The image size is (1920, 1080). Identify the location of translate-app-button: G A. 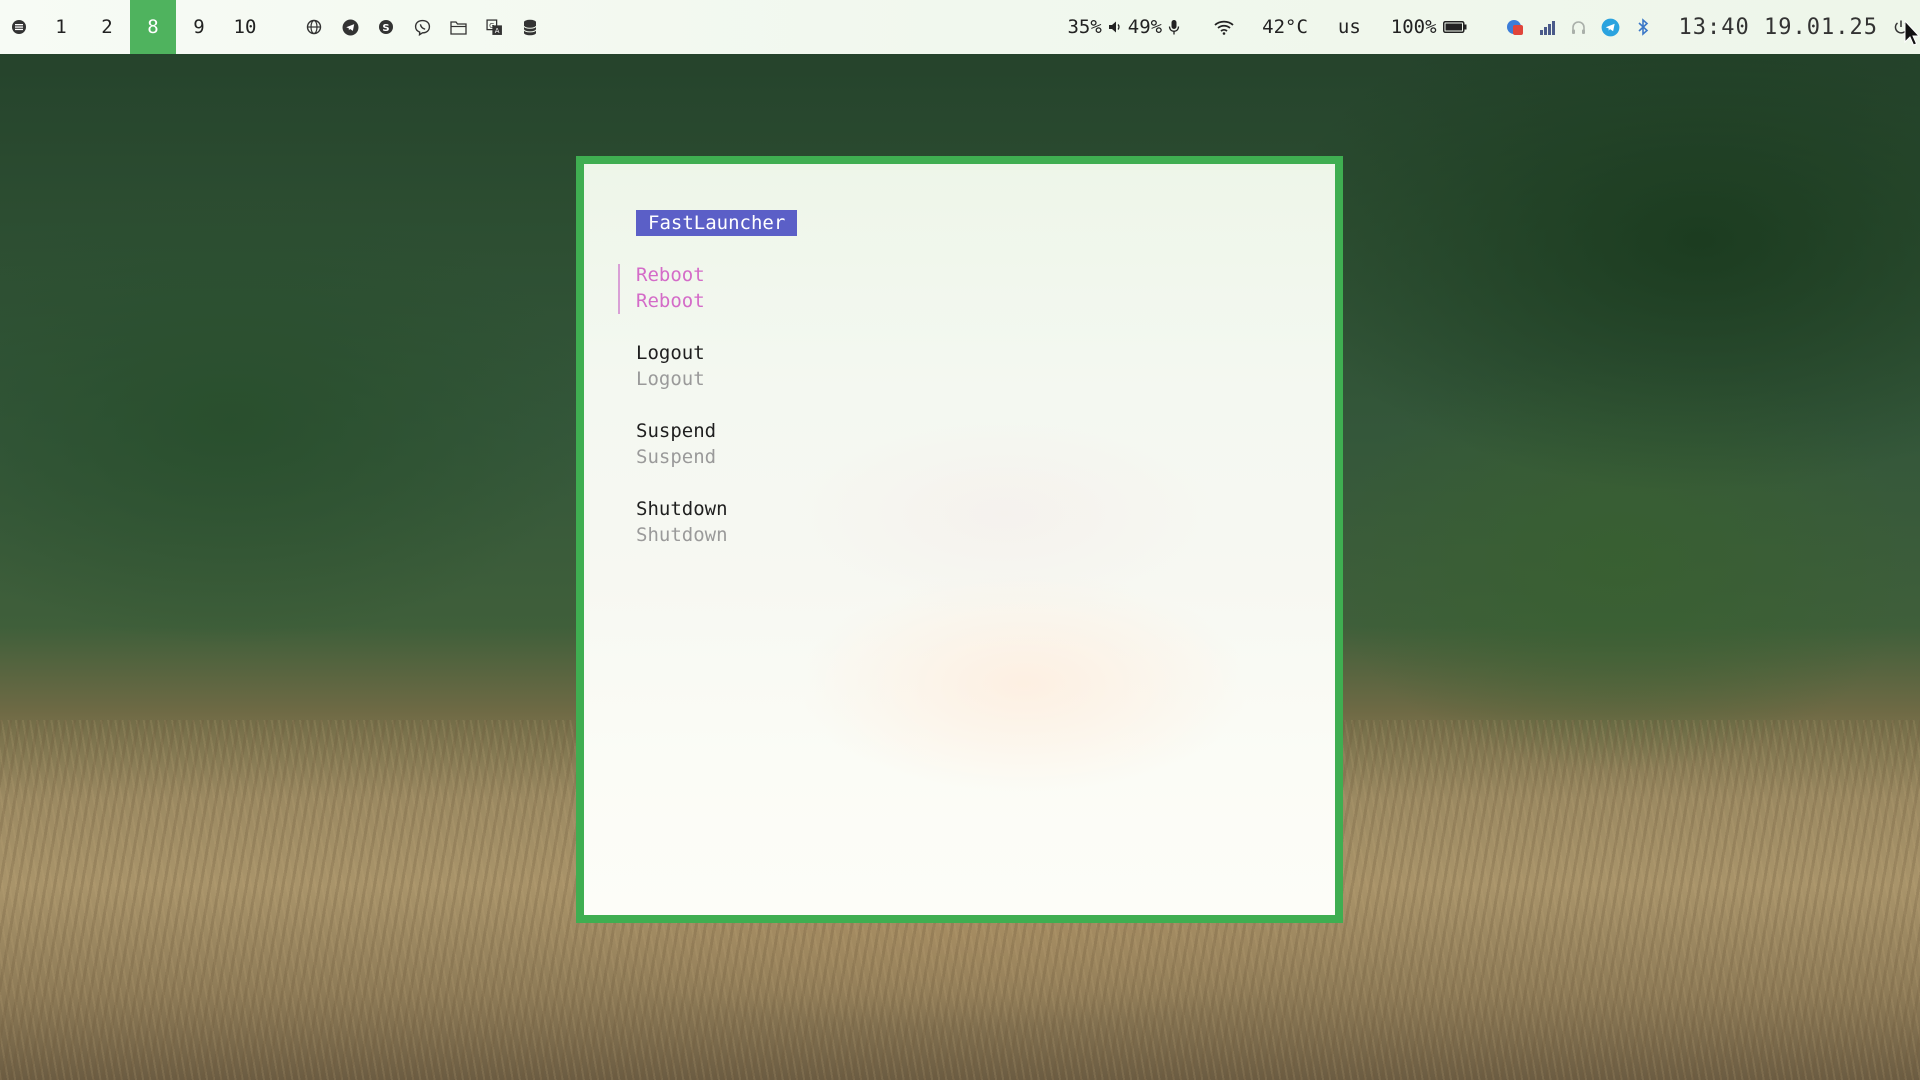
(494, 27).